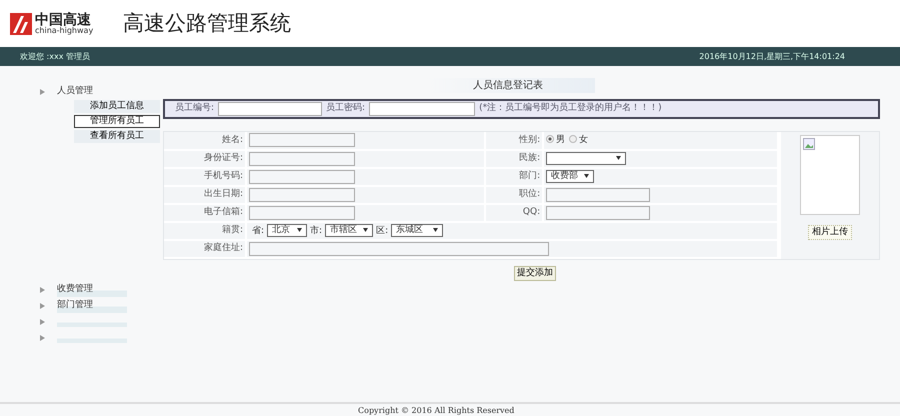 The width and height of the screenshot is (900, 416). I want to click on field-label: 家庭住址:, so click(223, 248).